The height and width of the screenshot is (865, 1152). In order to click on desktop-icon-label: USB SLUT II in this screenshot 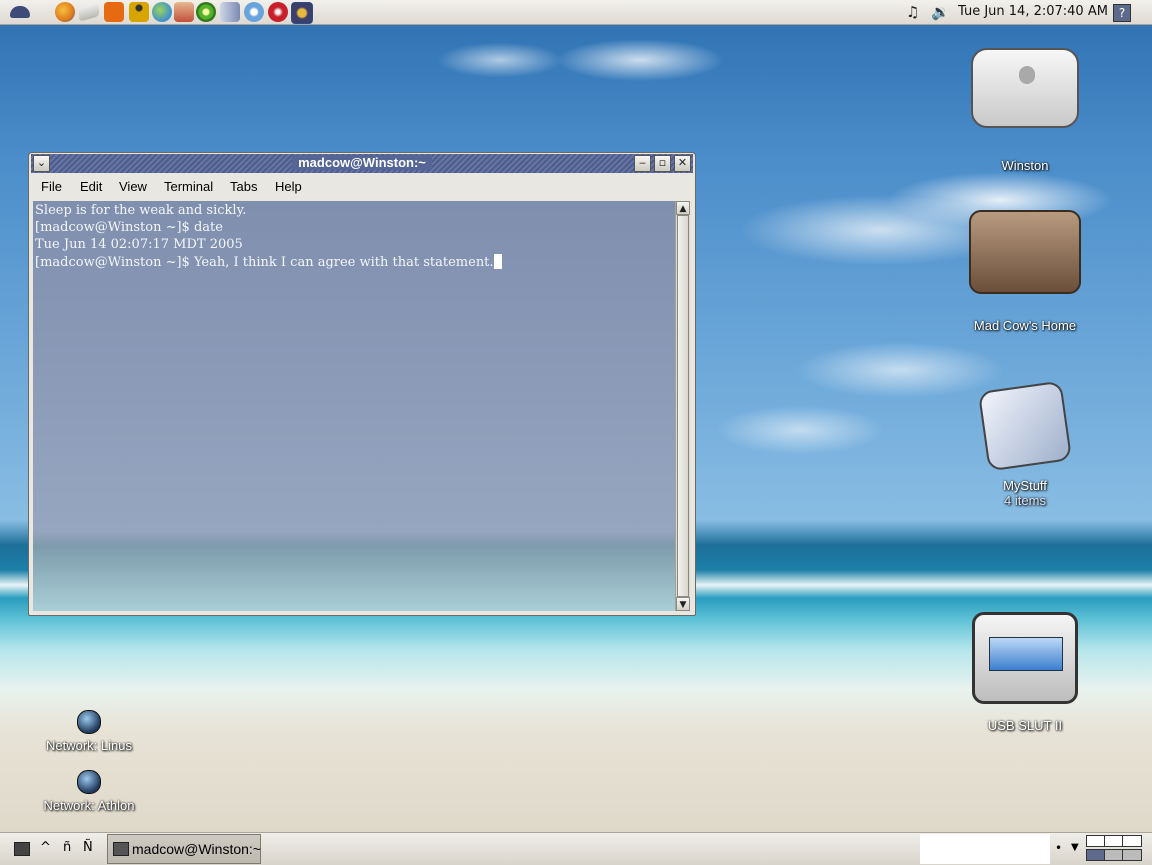, I will do `click(1025, 725)`.